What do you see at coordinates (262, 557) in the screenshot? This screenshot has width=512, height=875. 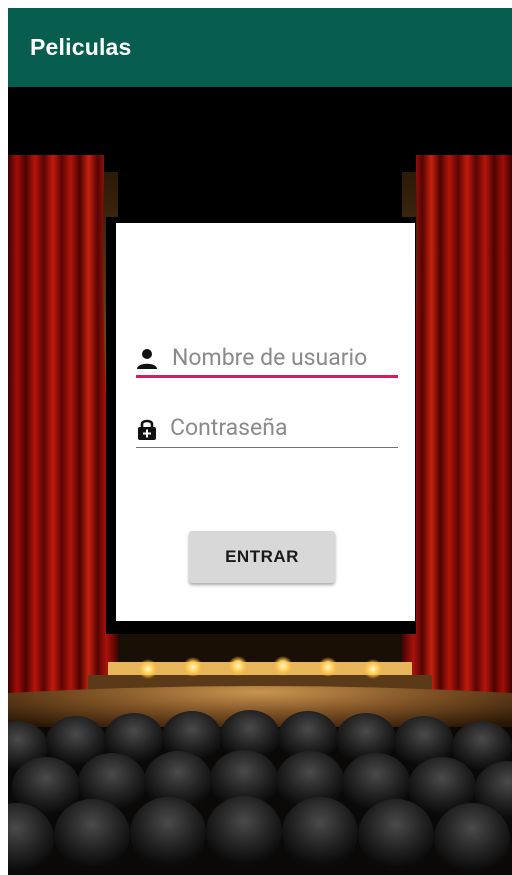 I see `enter-button: ENTRAR` at bounding box center [262, 557].